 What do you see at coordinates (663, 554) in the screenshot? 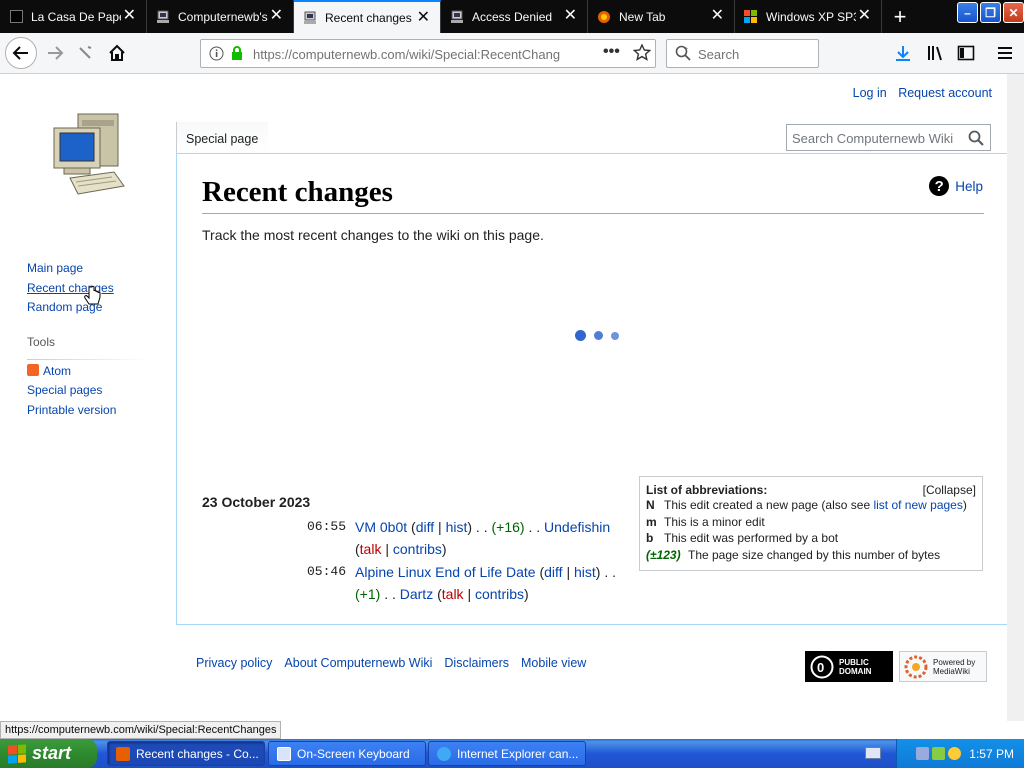
I see `abbreviation-key: (±123)` at bounding box center [663, 554].